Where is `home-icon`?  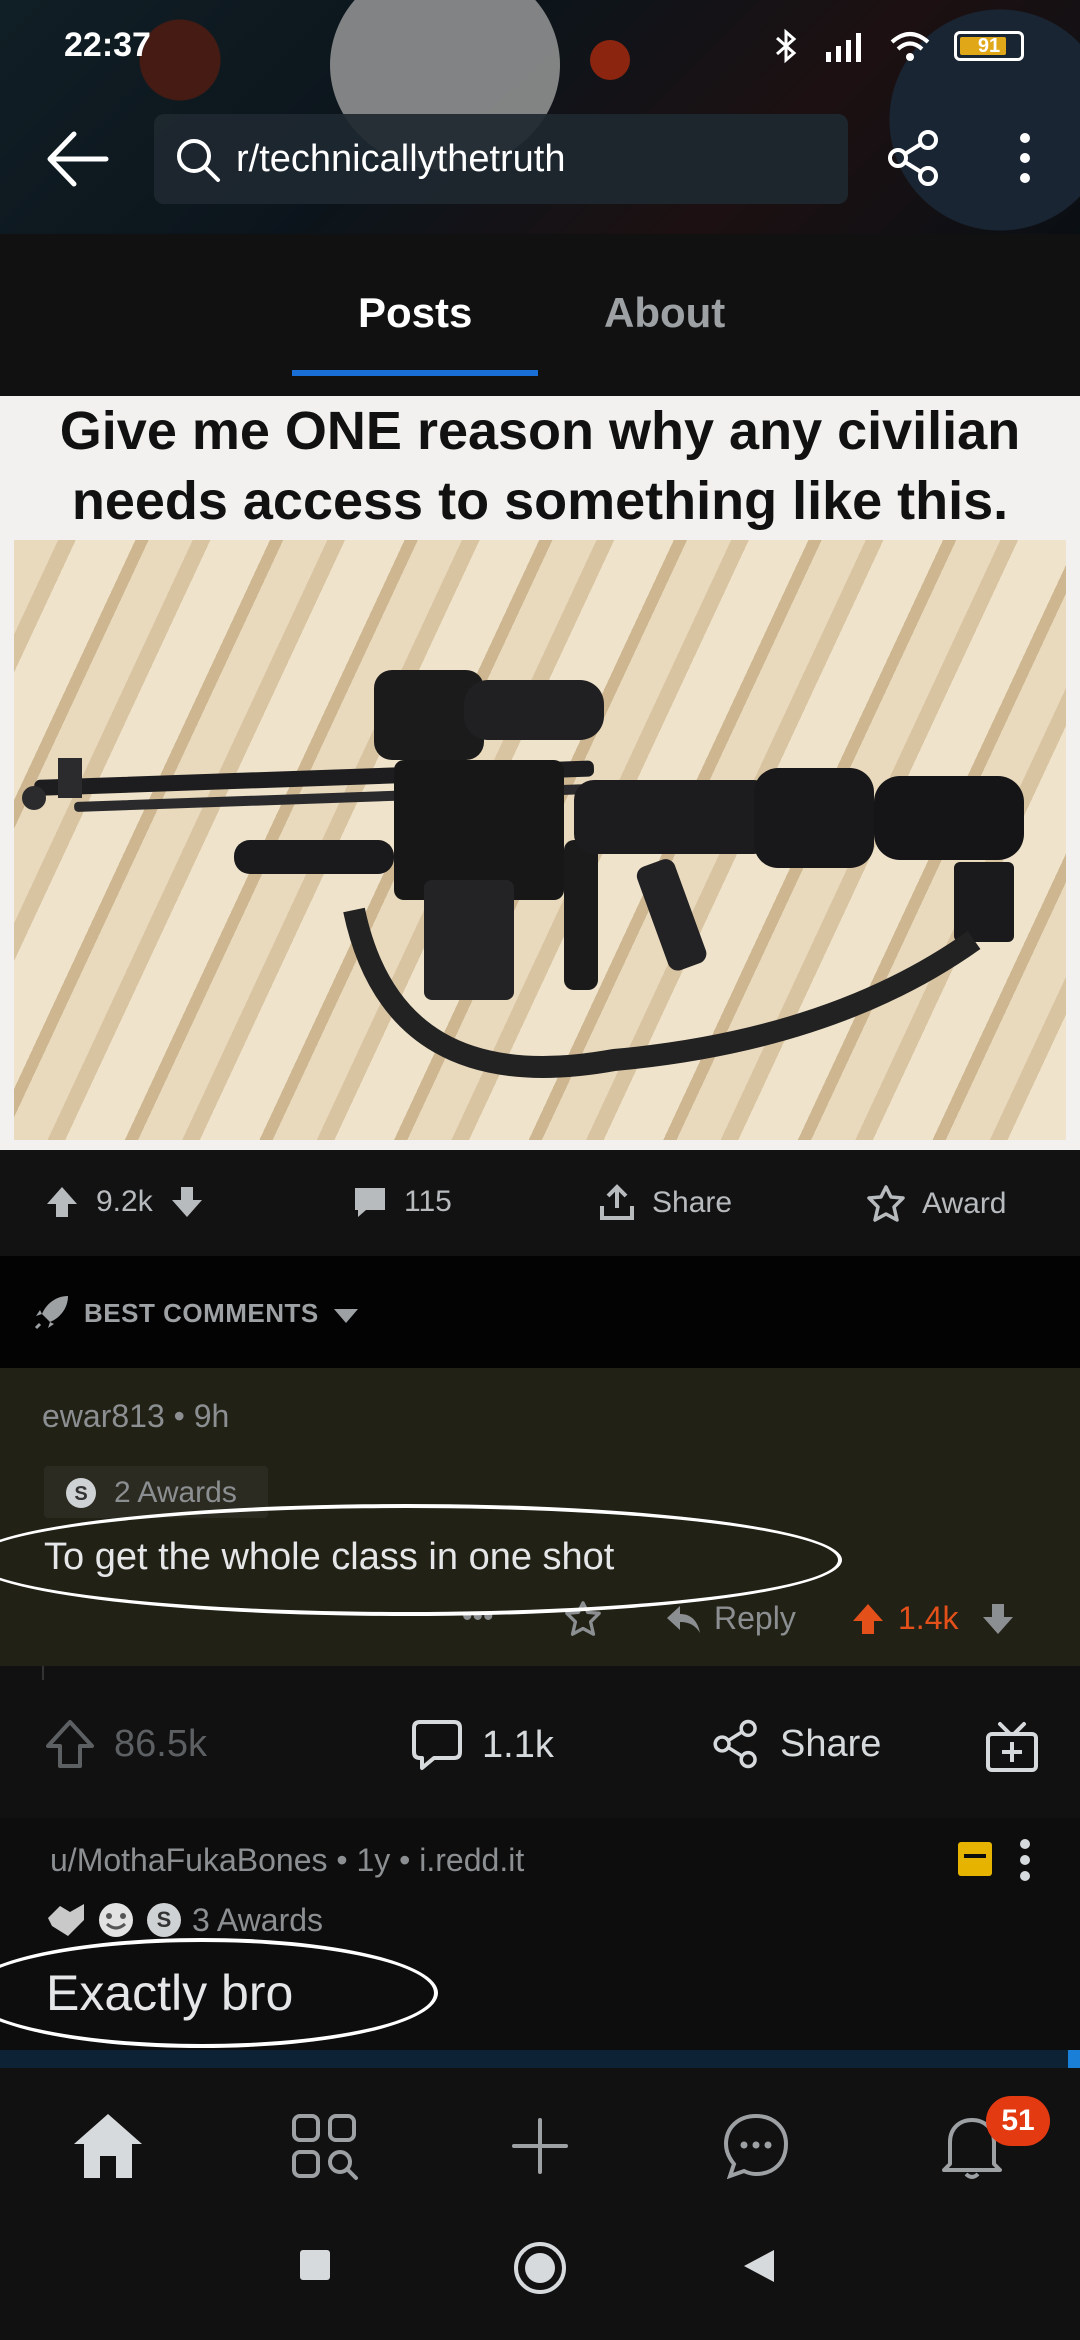 home-icon is located at coordinates (108, 2146).